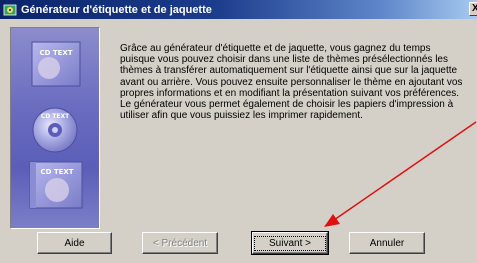  I want to click on cd-back-cover-icon: CD TEXT, so click(56, 185).